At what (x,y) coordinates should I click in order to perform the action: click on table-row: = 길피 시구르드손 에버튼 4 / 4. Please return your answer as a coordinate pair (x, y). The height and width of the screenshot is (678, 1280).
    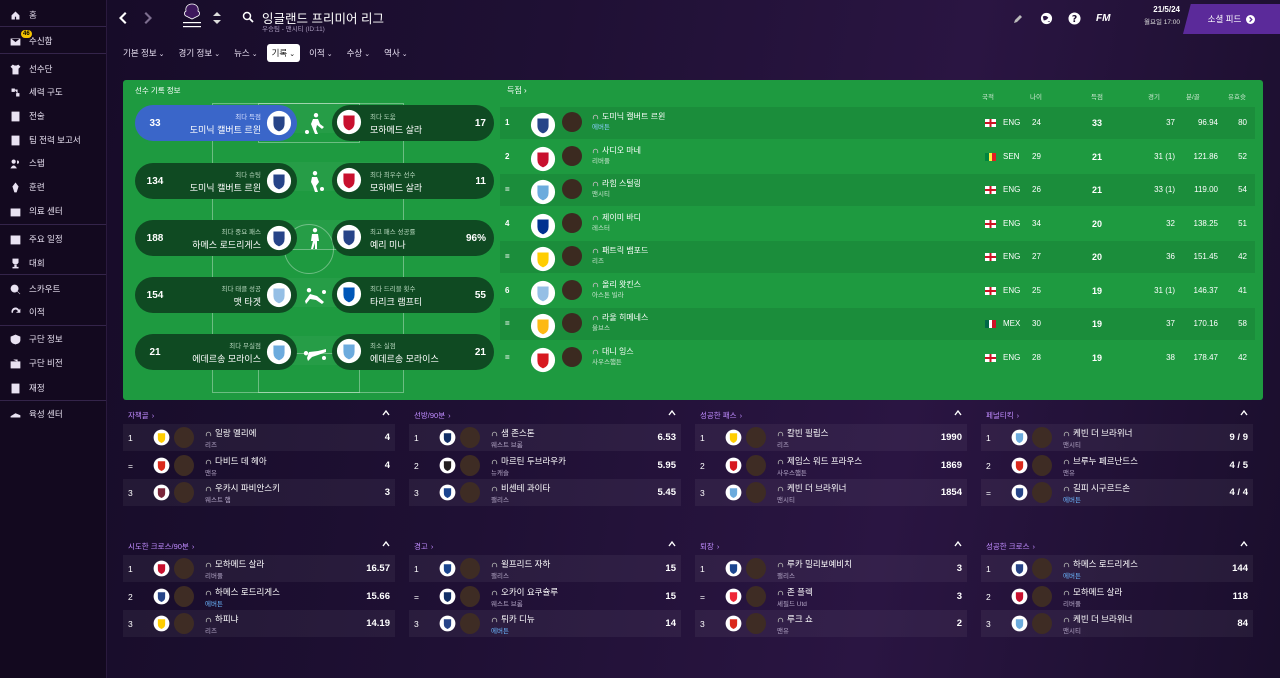
    Looking at the image, I should click on (1117, 492).